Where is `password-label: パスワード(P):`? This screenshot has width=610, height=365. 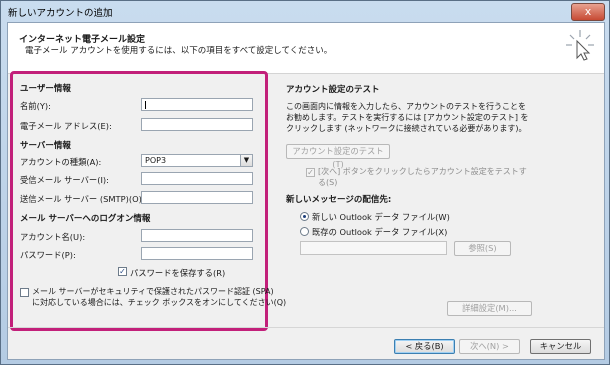
password-label: パスワード(P): is located at coordinates (48, 255).